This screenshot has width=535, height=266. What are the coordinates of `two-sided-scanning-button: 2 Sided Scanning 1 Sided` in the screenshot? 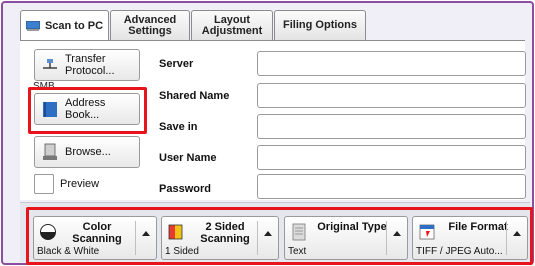 It's located at (220, 238).